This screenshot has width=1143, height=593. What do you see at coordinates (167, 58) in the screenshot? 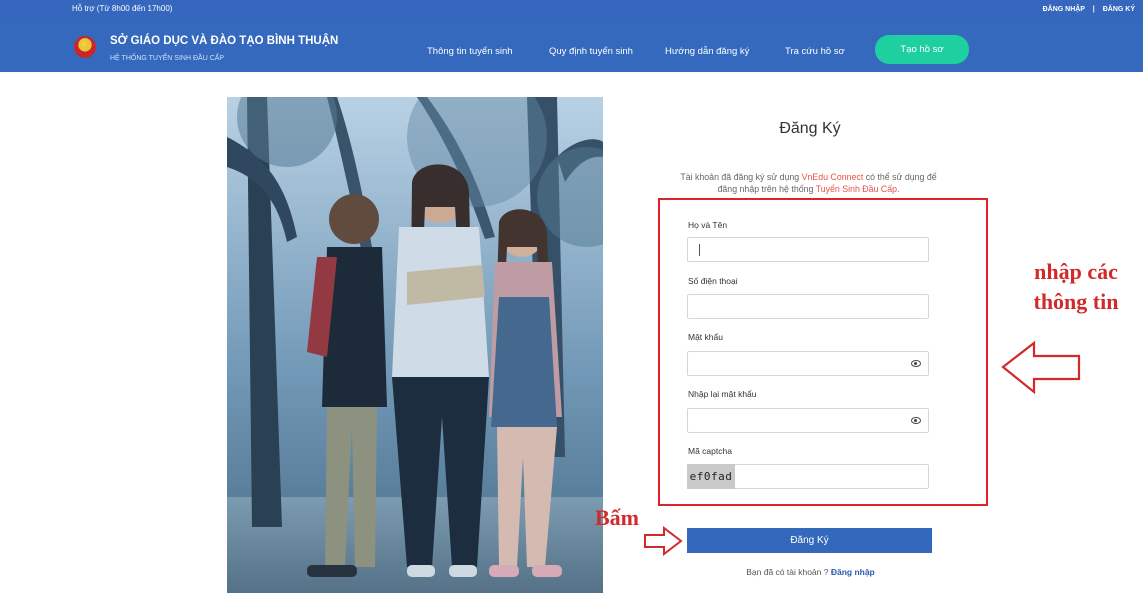
I see `brand-subtitle: HỆ THỐNG TUYỂN SINH ĐẦU CẤP` at bounding box center [167, 58].